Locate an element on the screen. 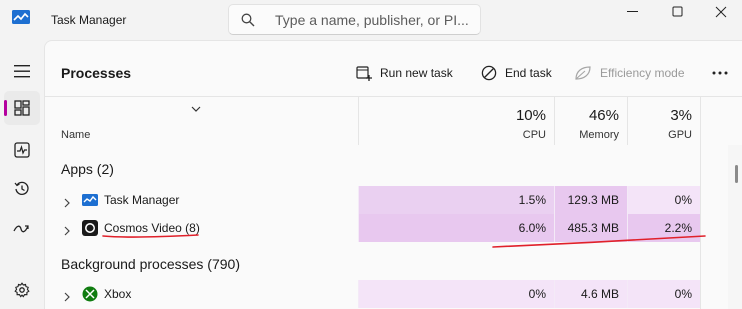 The image size is (742, 309). leaf-icon is located at coordinates (583, 73).